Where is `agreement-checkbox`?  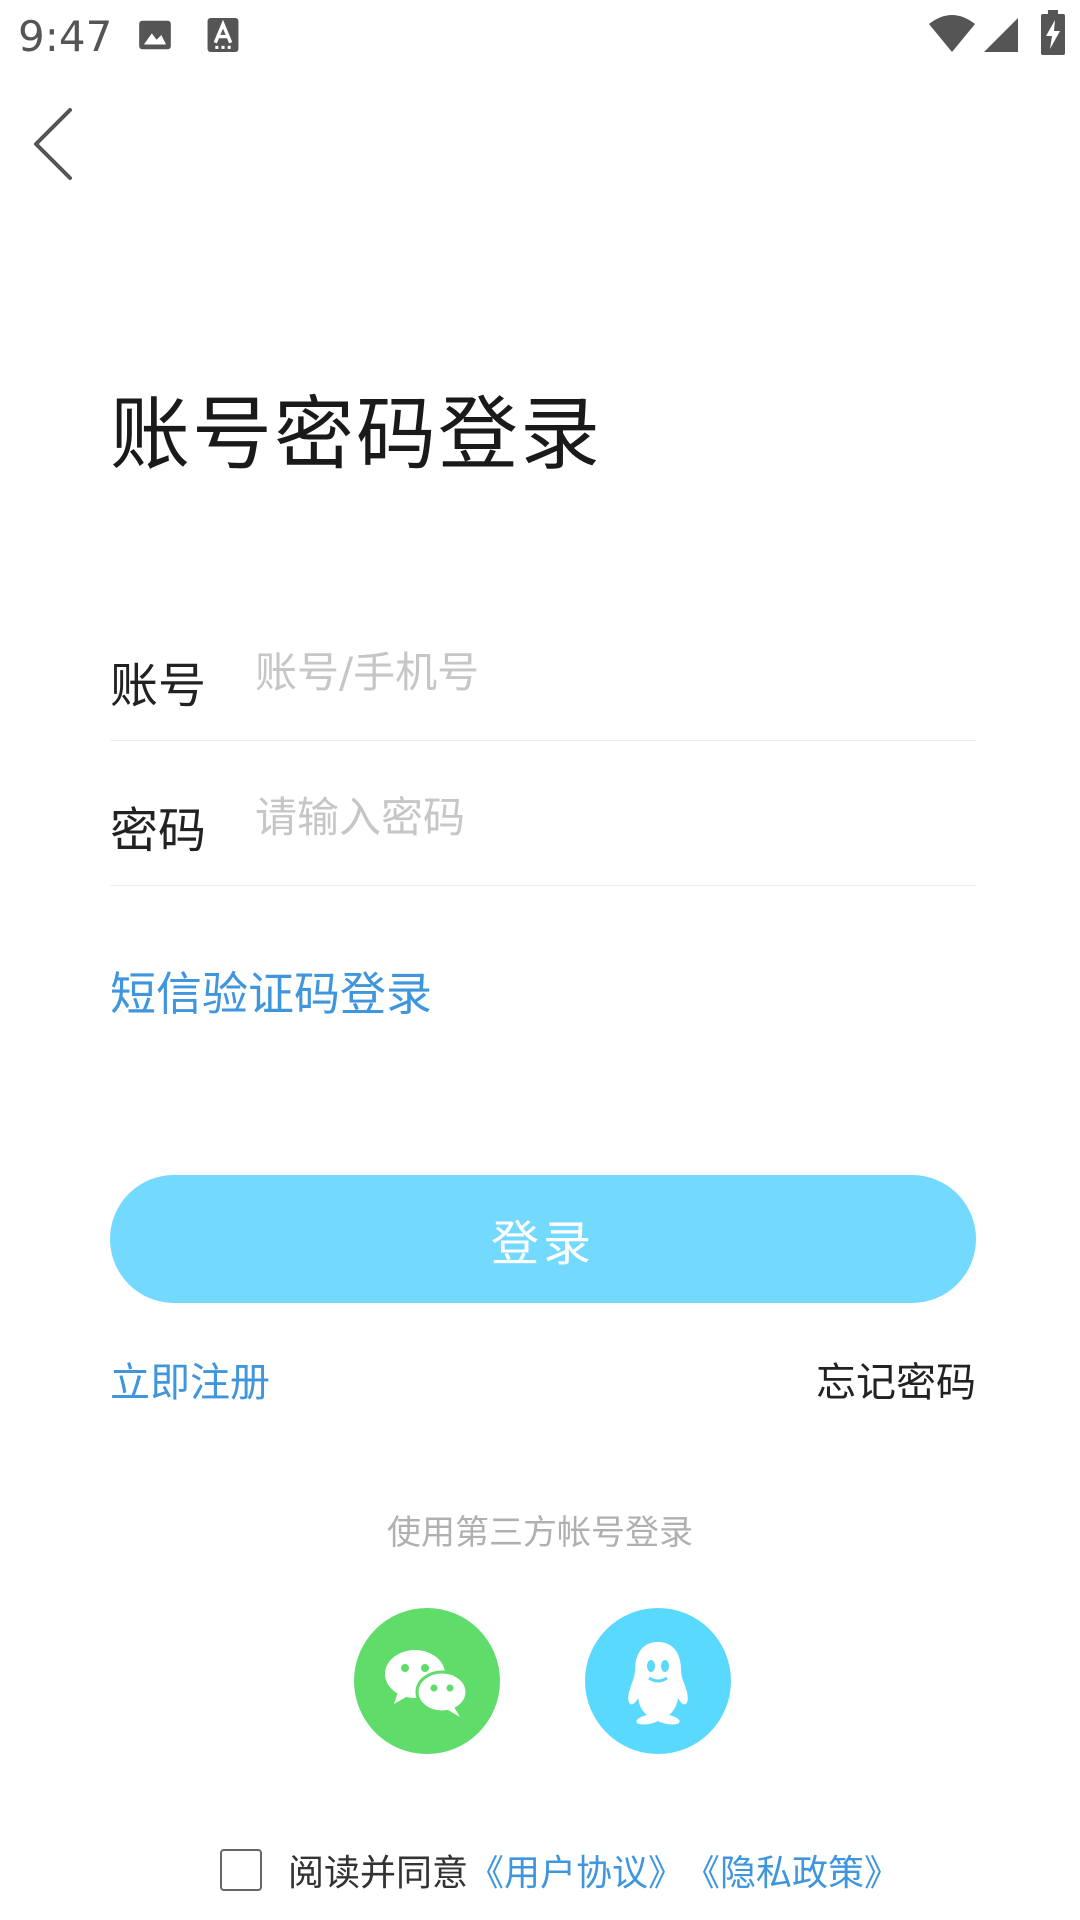 agreement-checkbox is located at coordinates (241, 1870).